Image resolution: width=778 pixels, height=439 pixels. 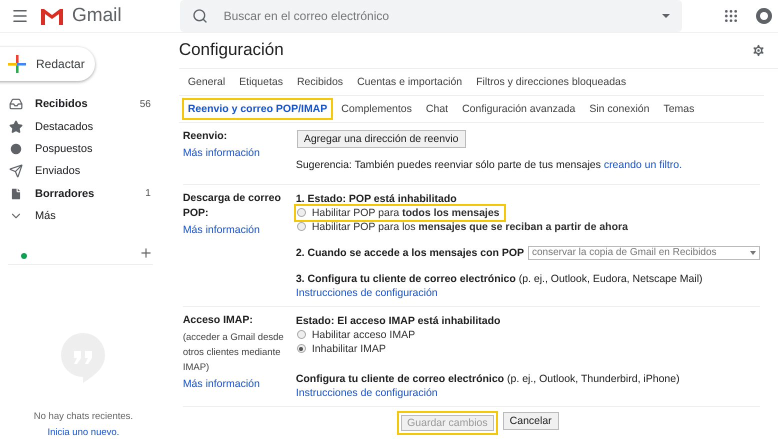 I want to click on radio-option: Habilitar acceso IMAP, so click(x=358, y=335).